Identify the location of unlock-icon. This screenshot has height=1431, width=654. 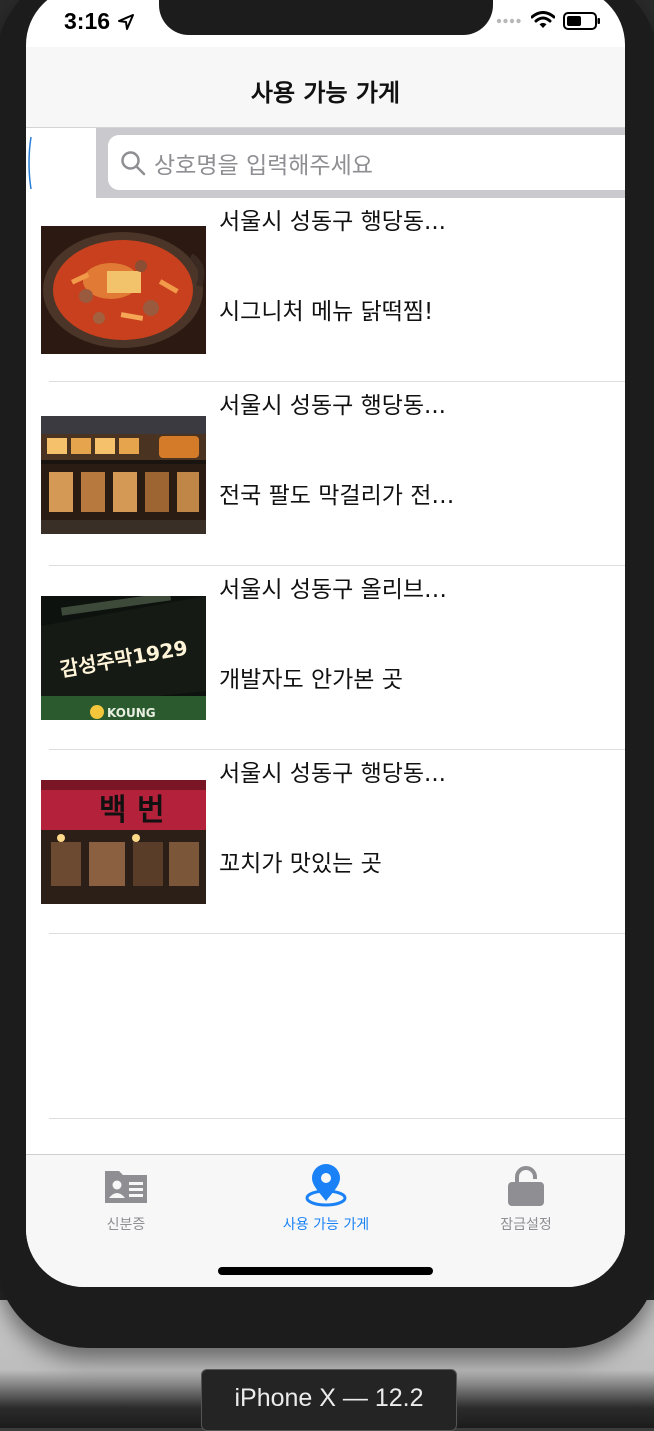
(526, 1186).